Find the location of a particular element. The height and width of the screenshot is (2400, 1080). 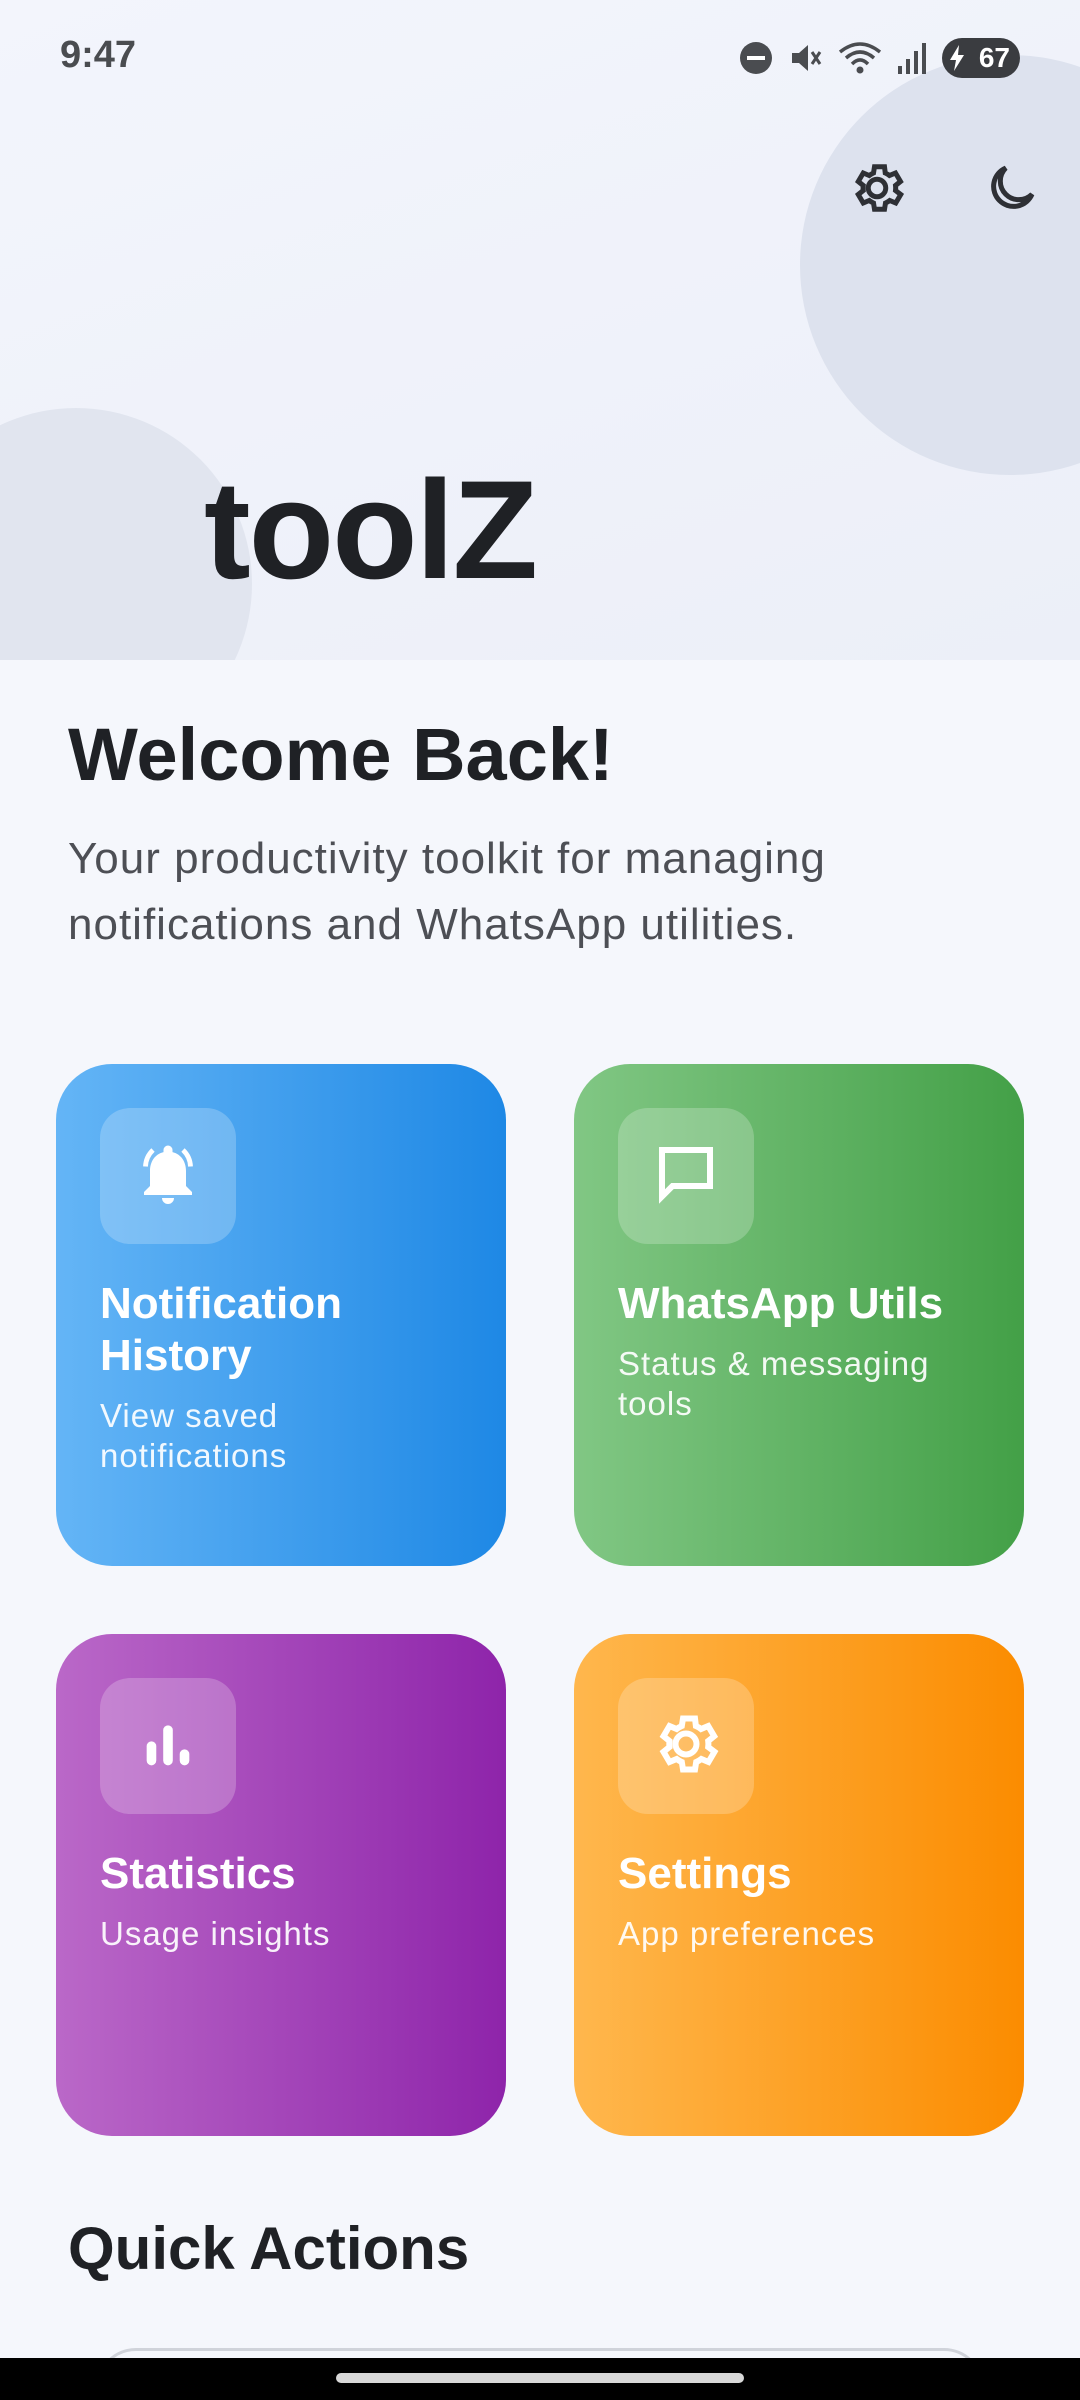

quick-actions-title: Quick Actions is located at coordinates (269, 2248).